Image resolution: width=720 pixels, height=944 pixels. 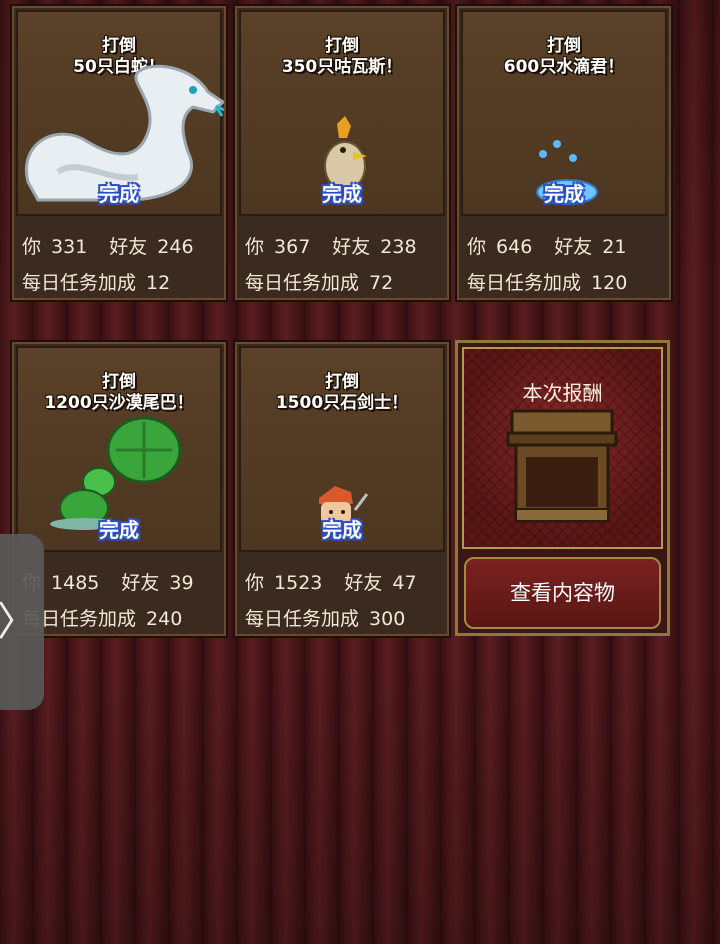 What do you see at coordinates (298, 583) in the screenshot?
I see `you-value: 1523` at bounding box center [298, 583].